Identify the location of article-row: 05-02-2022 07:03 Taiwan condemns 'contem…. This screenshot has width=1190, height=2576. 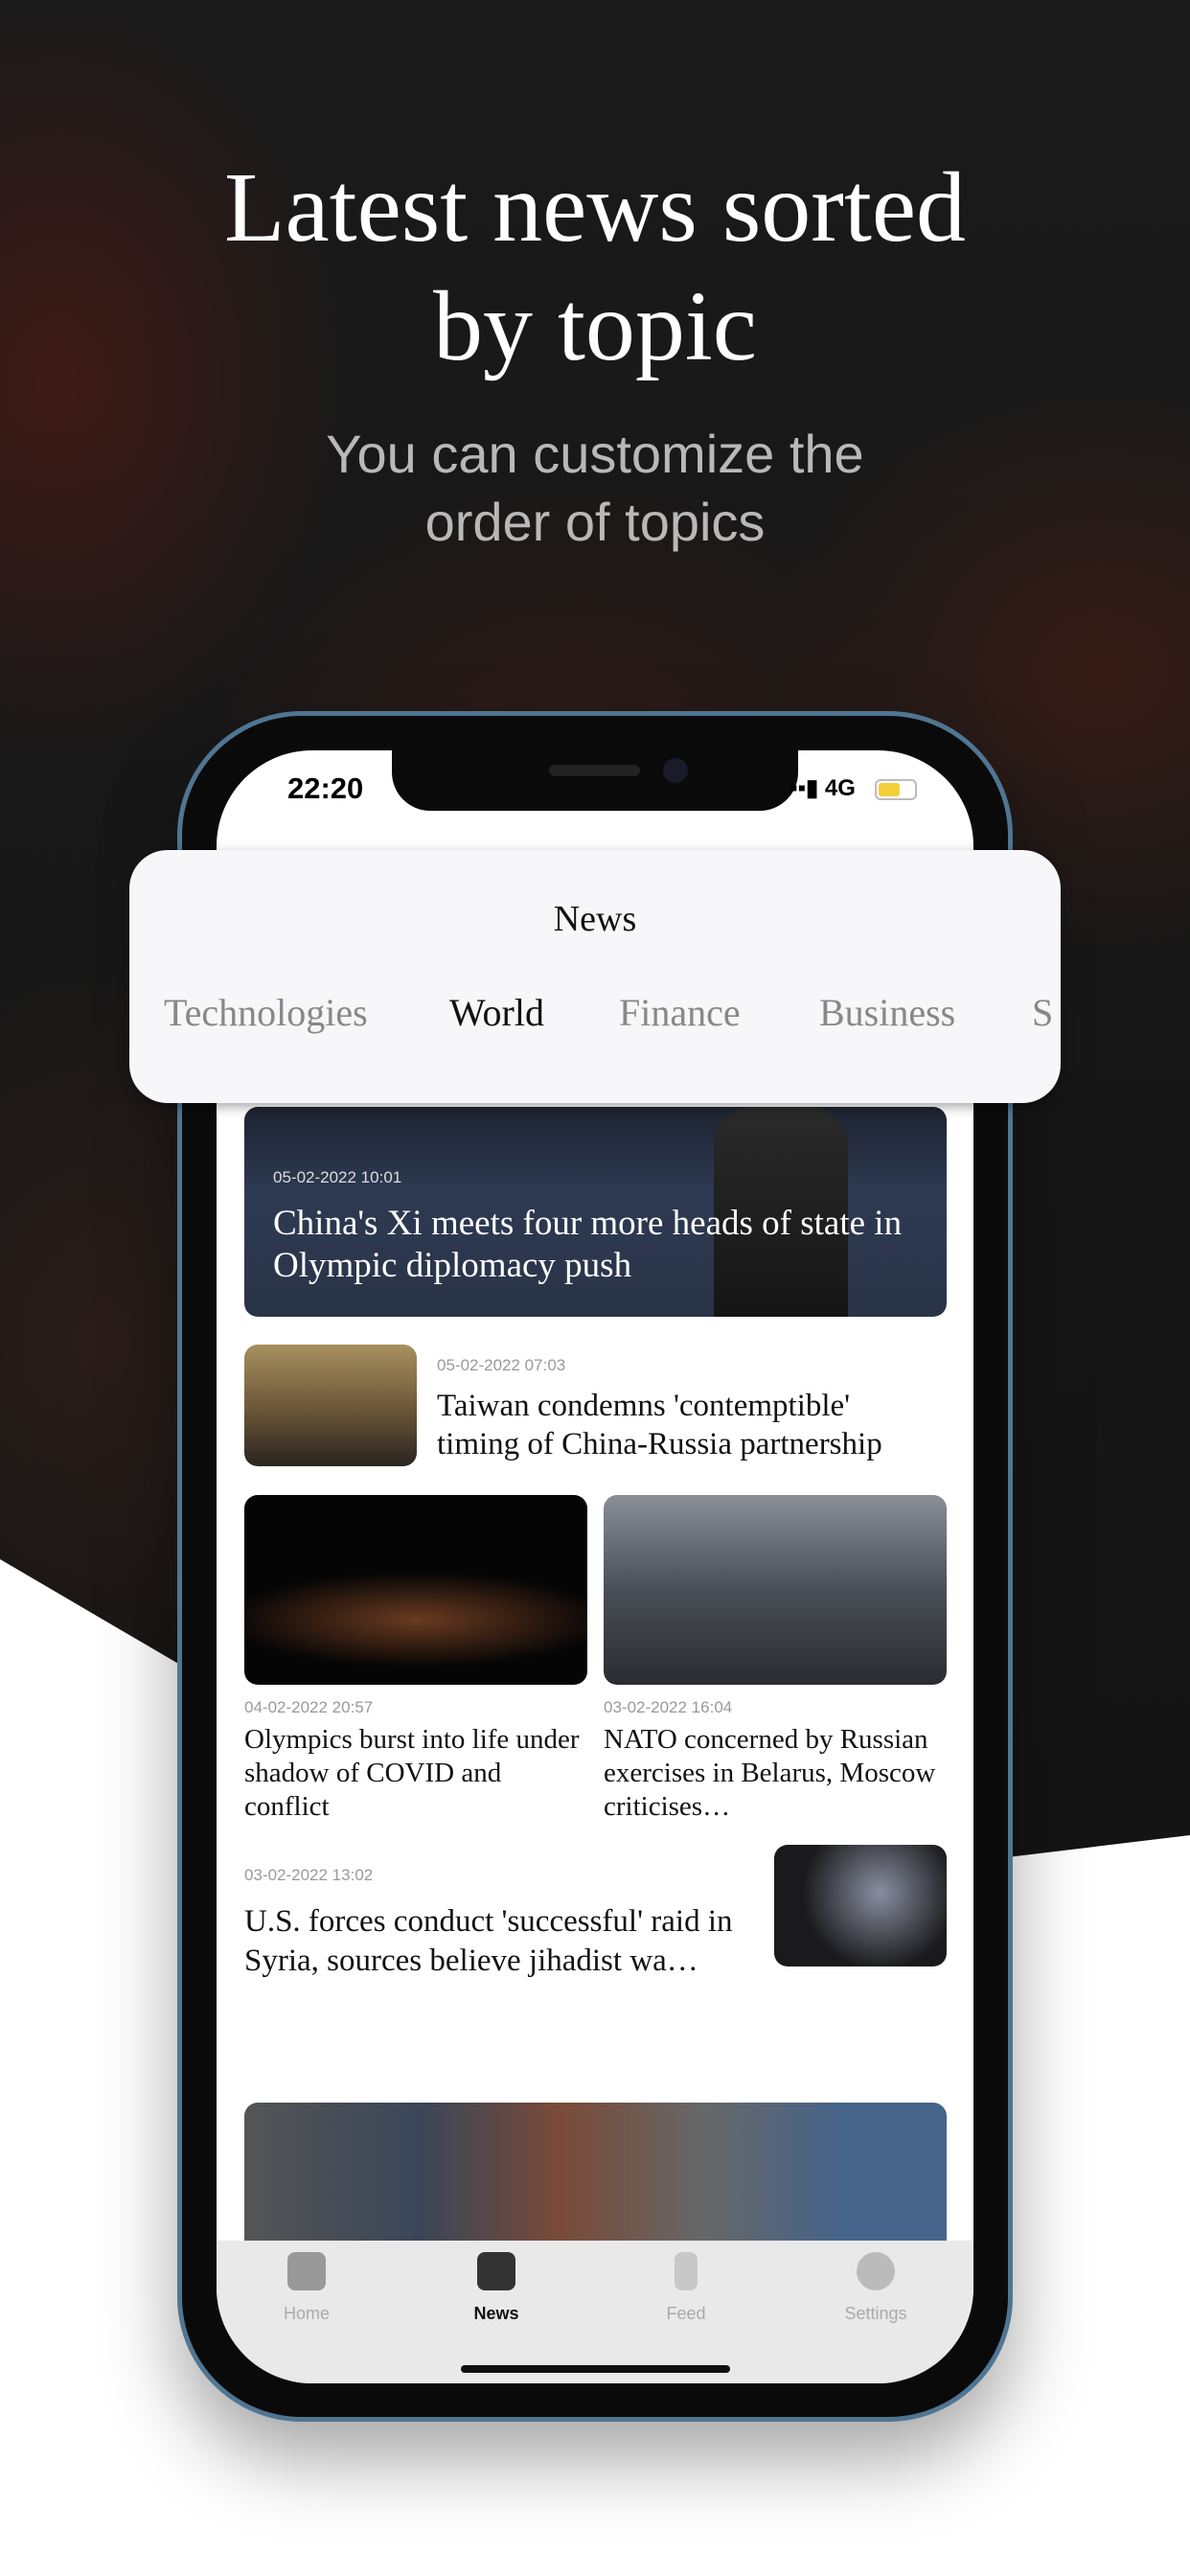
(595, 1405).